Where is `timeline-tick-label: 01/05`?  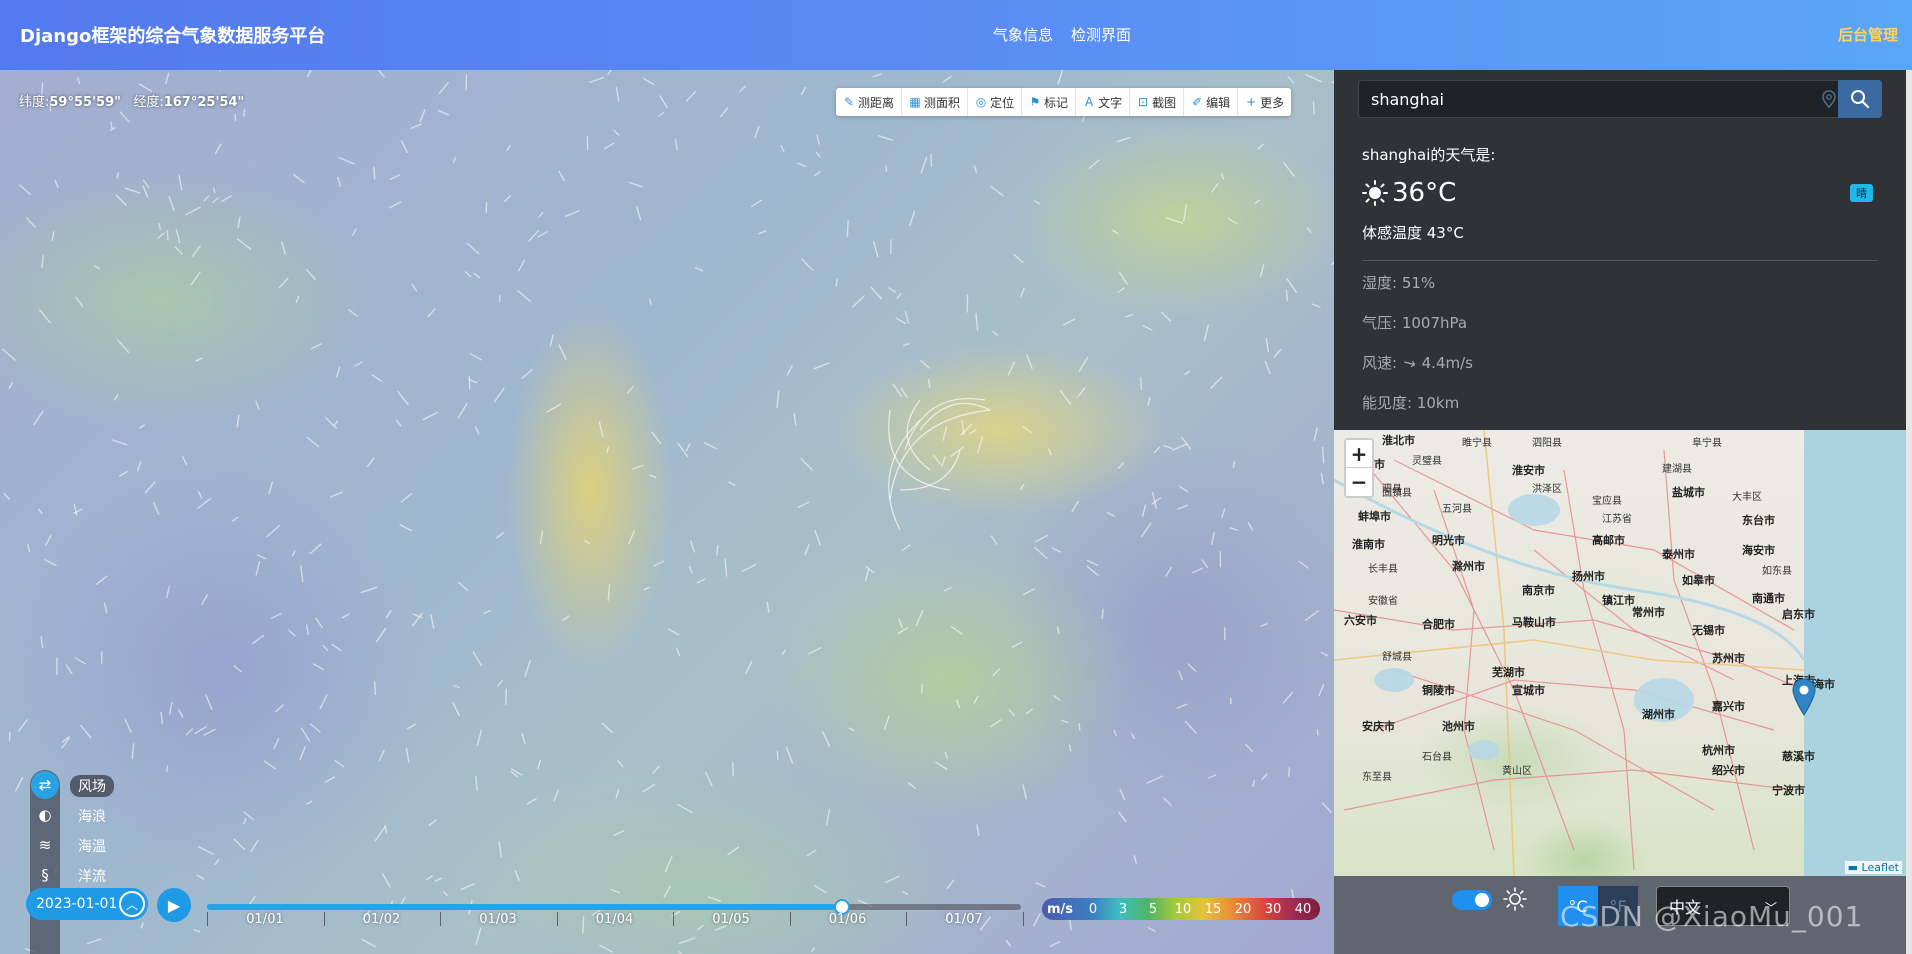 timeline-tick-label: 01/05 is located at coordinates (731, 919).